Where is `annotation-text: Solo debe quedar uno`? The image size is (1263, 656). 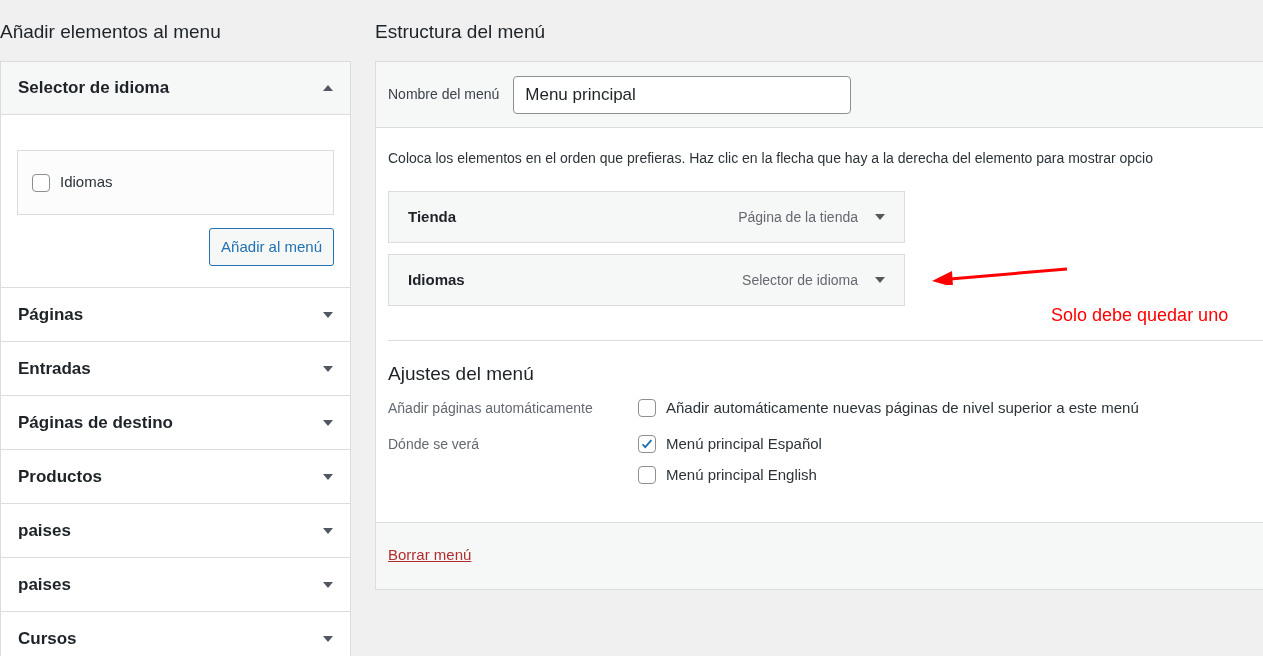
annotation-text: Solo debe quedar uno is located at coordinates (1140, 315).